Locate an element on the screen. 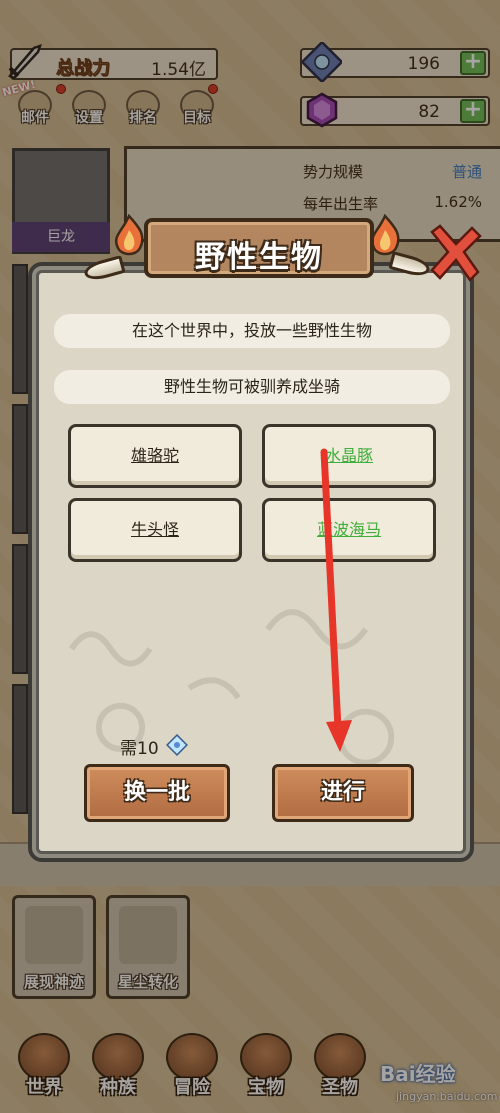 Image resolution: width=500 pixels, height=1113 pixels. description-text: 在这个世界中，投放一些野性生物 is located at coordinates (251, 330).